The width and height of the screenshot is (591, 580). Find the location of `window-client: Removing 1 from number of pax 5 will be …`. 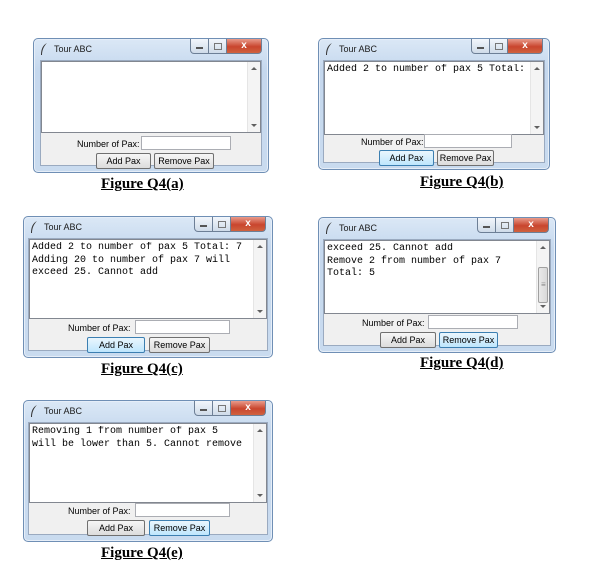

window-client: Removing 1 from number of pax 5 will be … is located at coordinates (148, 479).